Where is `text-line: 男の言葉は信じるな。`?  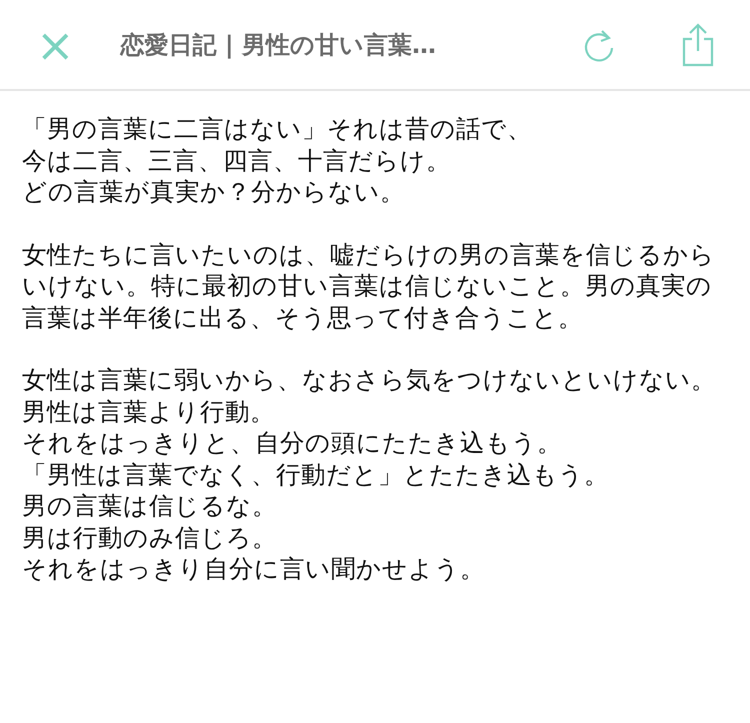 text-line: 男の言葉は信じるな。 is located at coordinates (149, 506).